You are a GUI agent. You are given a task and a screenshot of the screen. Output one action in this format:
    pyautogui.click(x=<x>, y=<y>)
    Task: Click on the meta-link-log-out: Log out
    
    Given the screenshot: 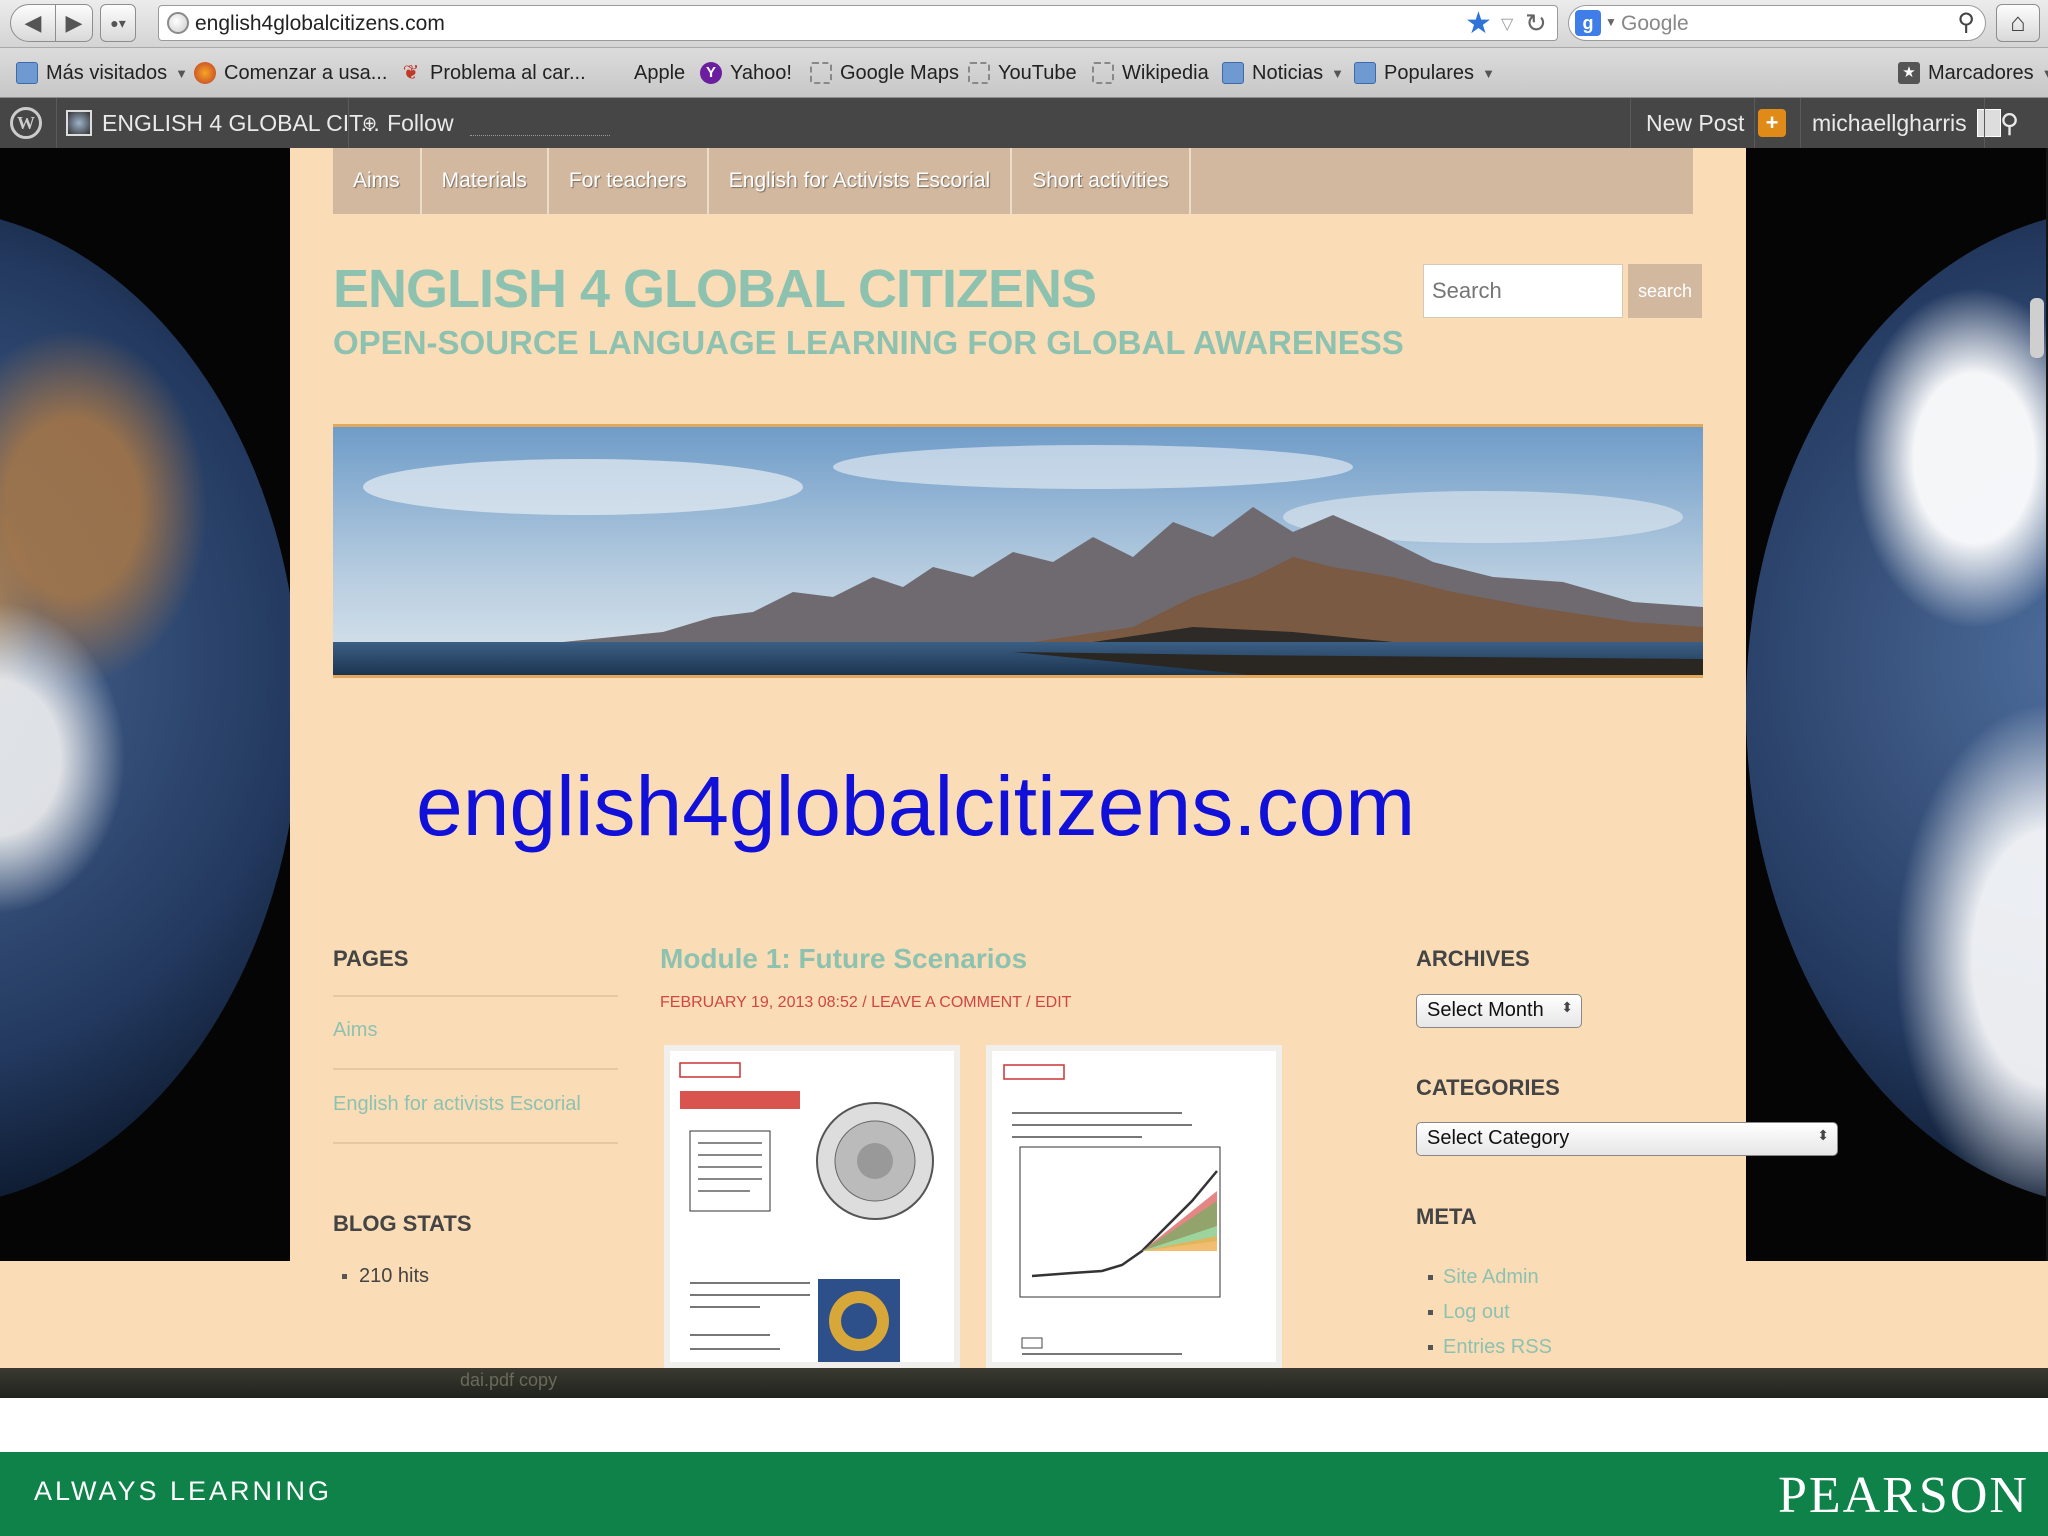 What is the action you would take?
    pyautogui.click(x=1476, y=1312)
    